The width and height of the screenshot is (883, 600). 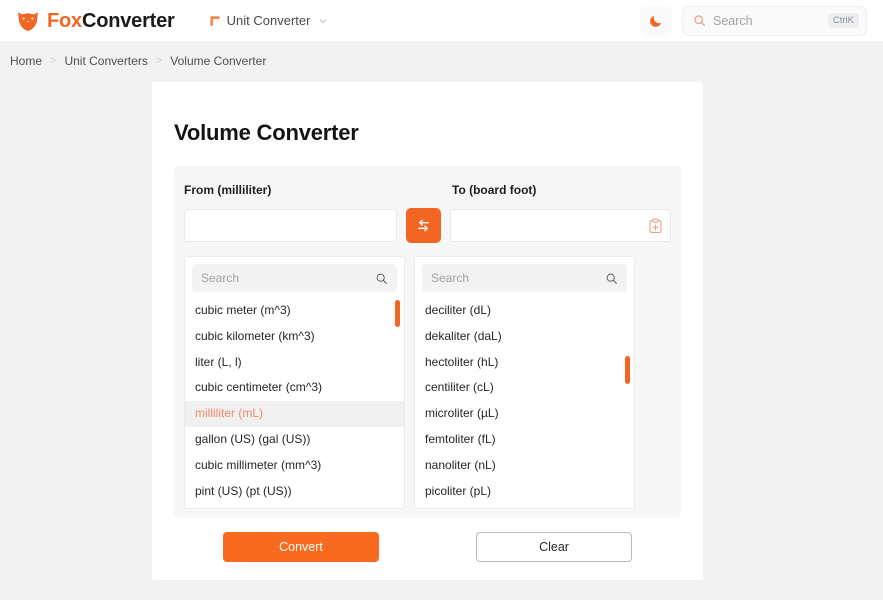 What do you see at coordinates (294, 311) in the screenshot?
I see `list-item: cubic meter (m^3)` at bounding box center [294, 311].